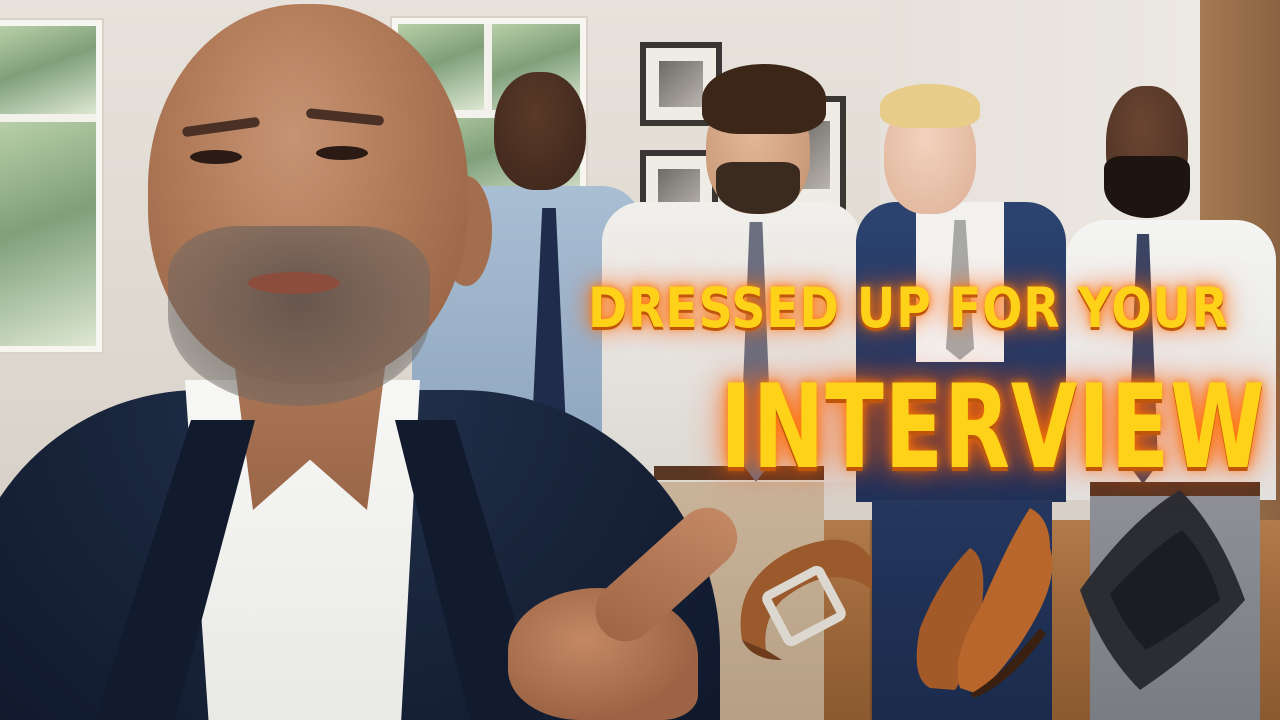 This screenshot has width=1280, height=720. I want to click on dress-shoes-icon, so click(985, 603).